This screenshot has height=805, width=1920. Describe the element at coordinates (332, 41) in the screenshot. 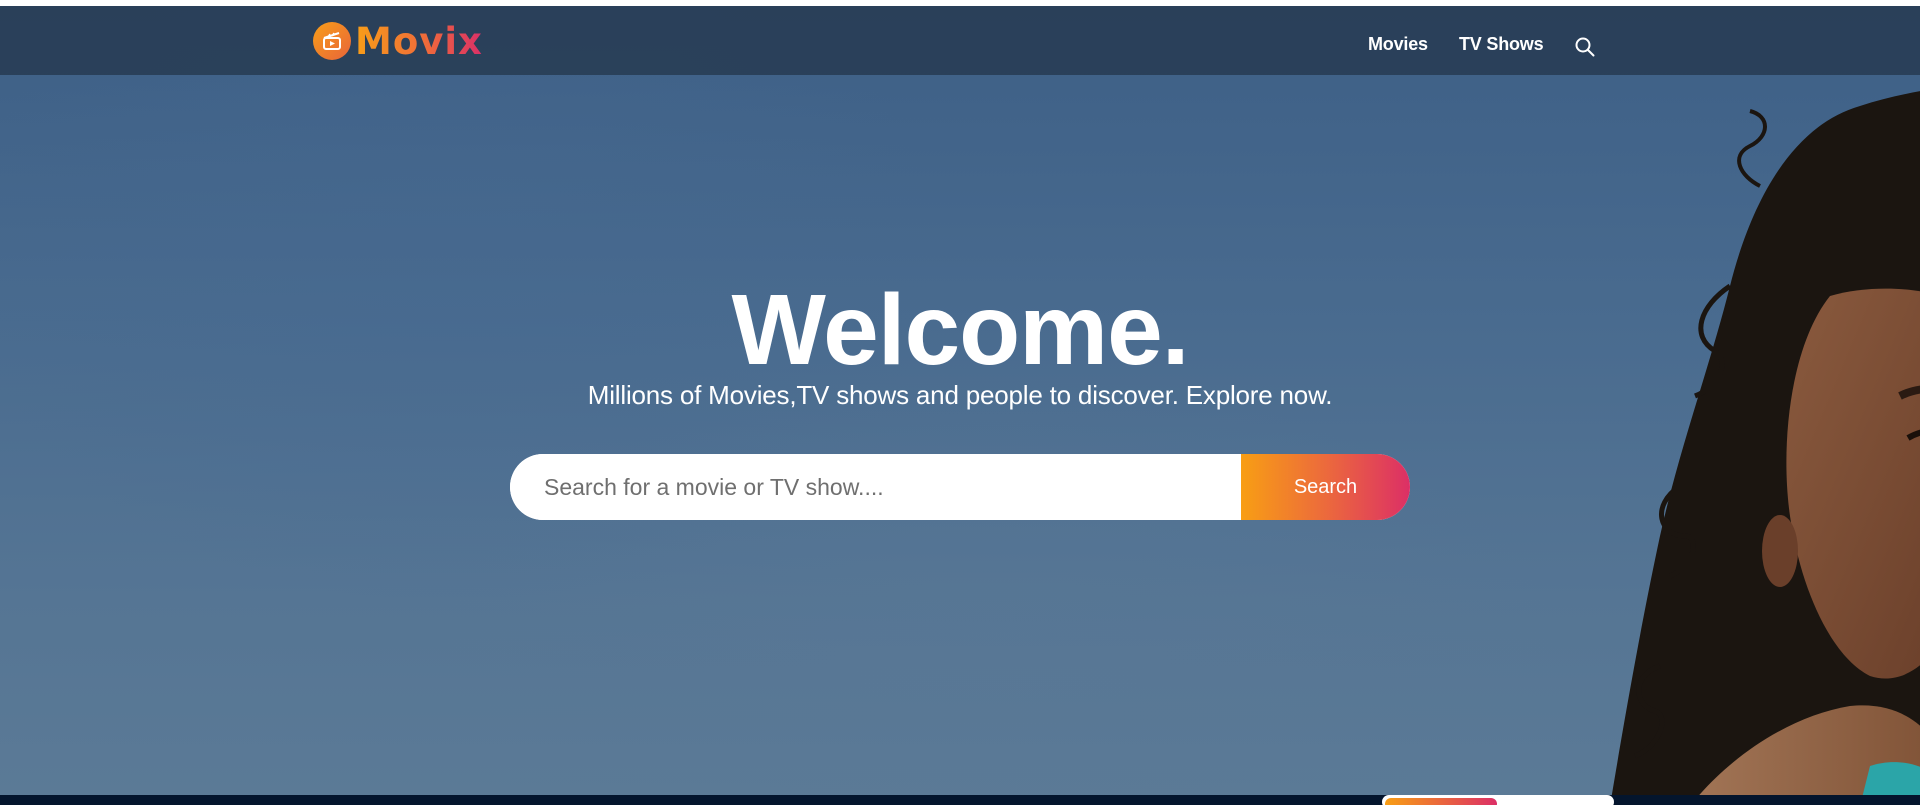

I see `clapperboard-icon` at that location.